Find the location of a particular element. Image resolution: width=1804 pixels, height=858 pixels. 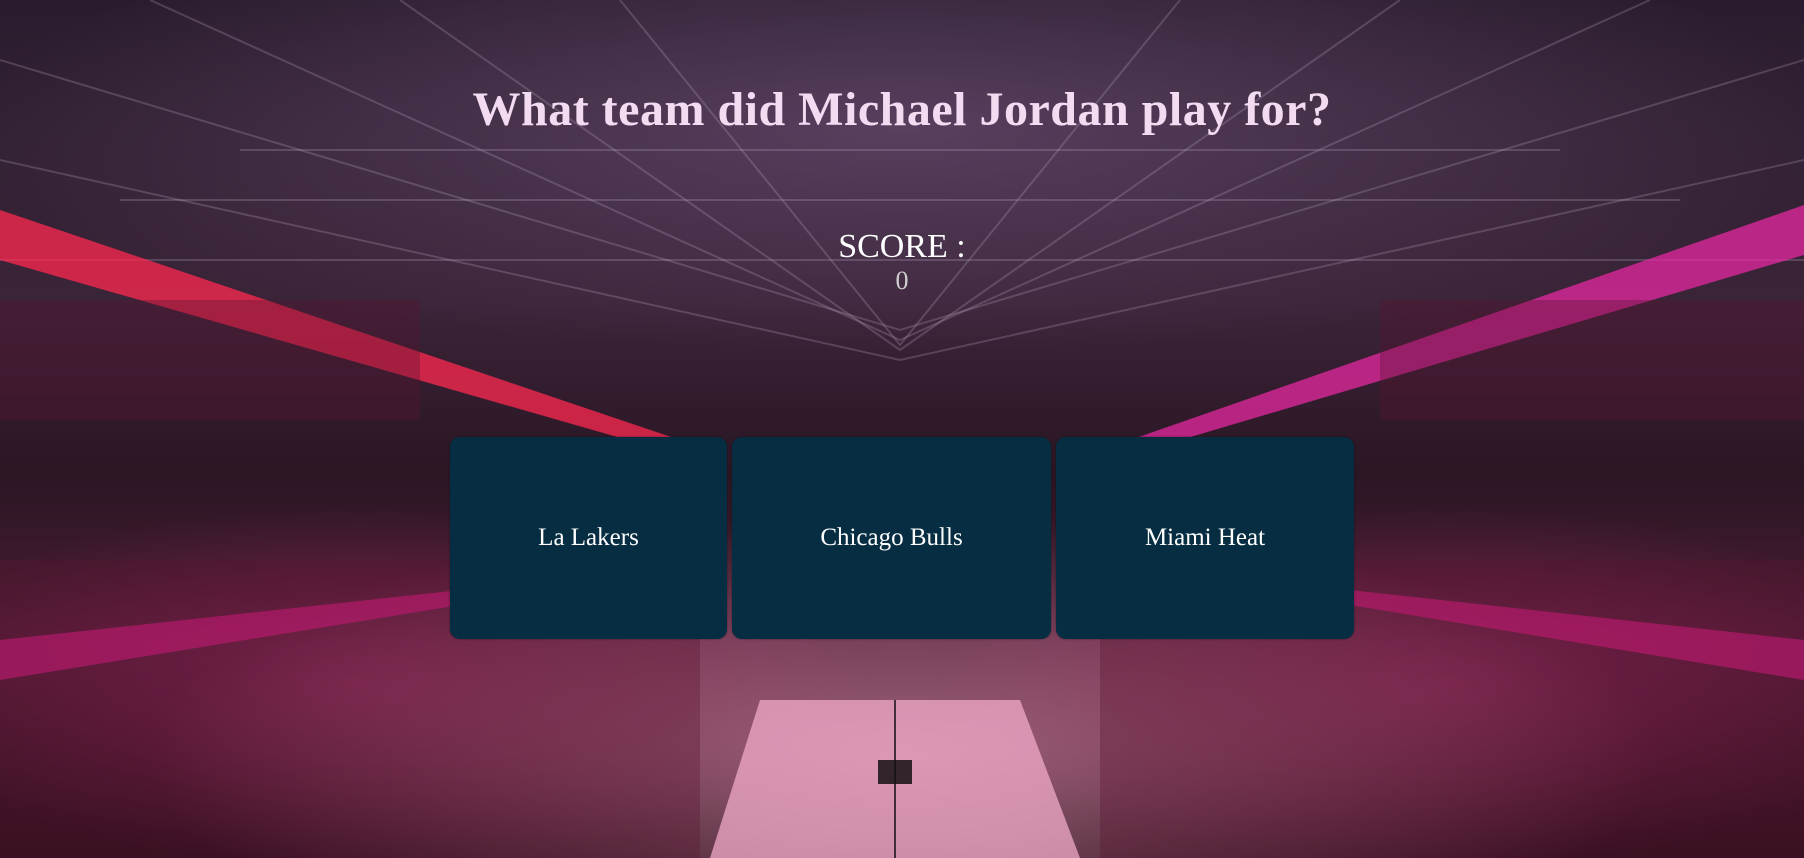

score-label: SCORE : is located at coordinates (902, 246).